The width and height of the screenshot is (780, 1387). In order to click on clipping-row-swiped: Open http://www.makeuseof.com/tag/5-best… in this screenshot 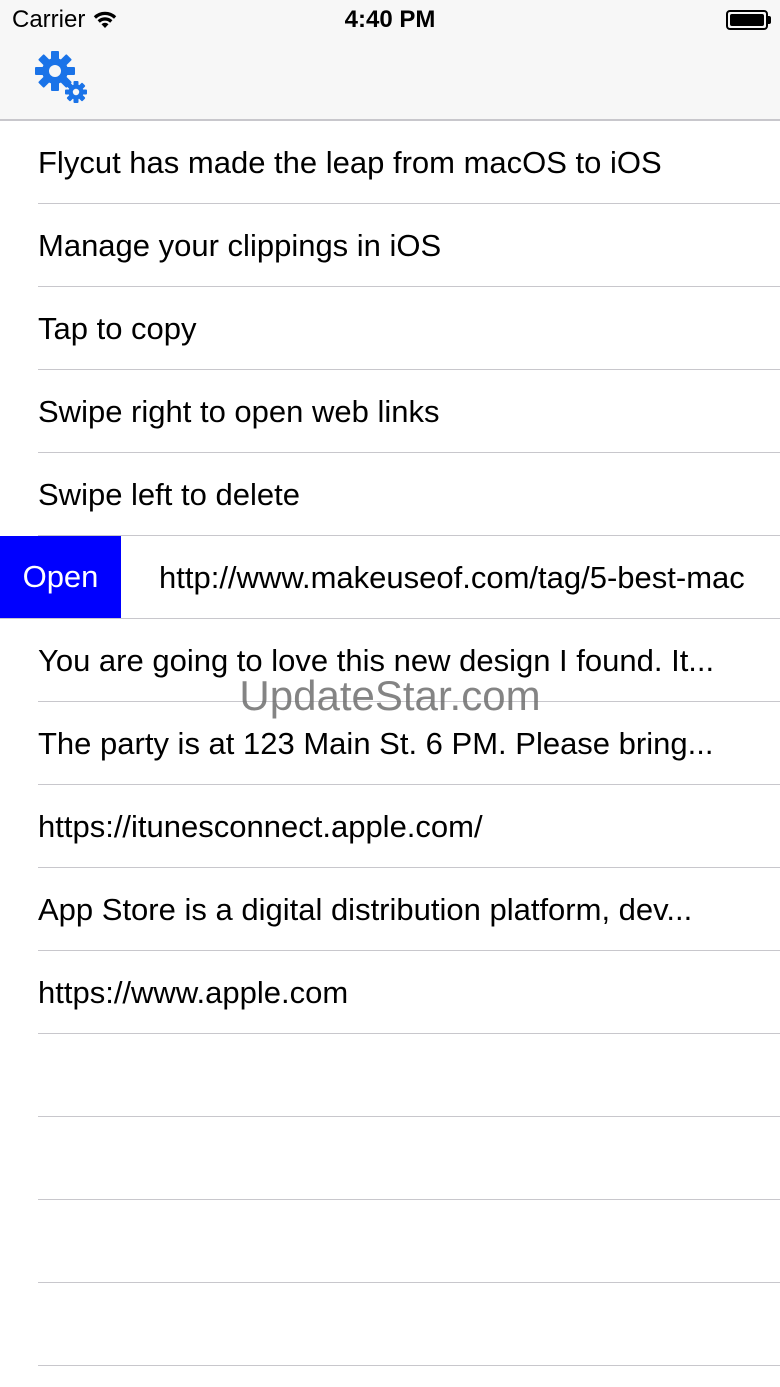, I will do `click(390, 577)`.